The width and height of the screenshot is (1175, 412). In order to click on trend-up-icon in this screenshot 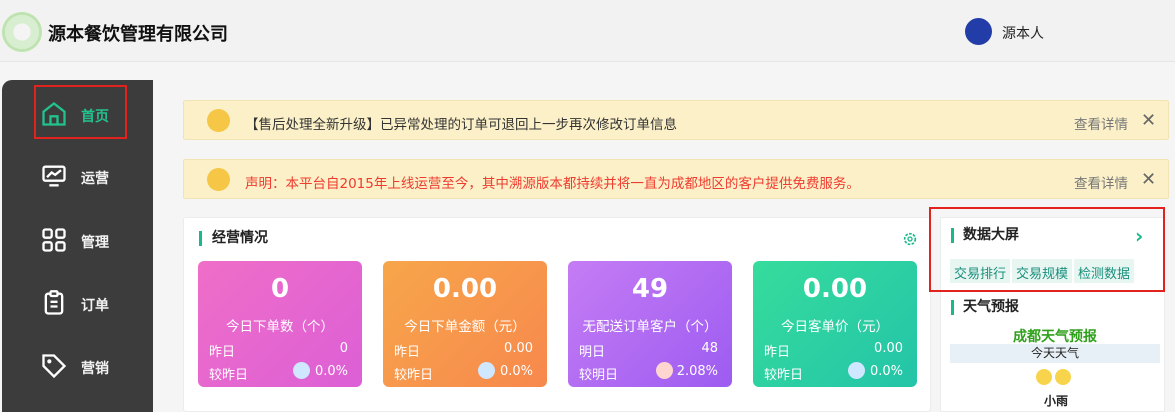, I will do `click(664, 370)`.